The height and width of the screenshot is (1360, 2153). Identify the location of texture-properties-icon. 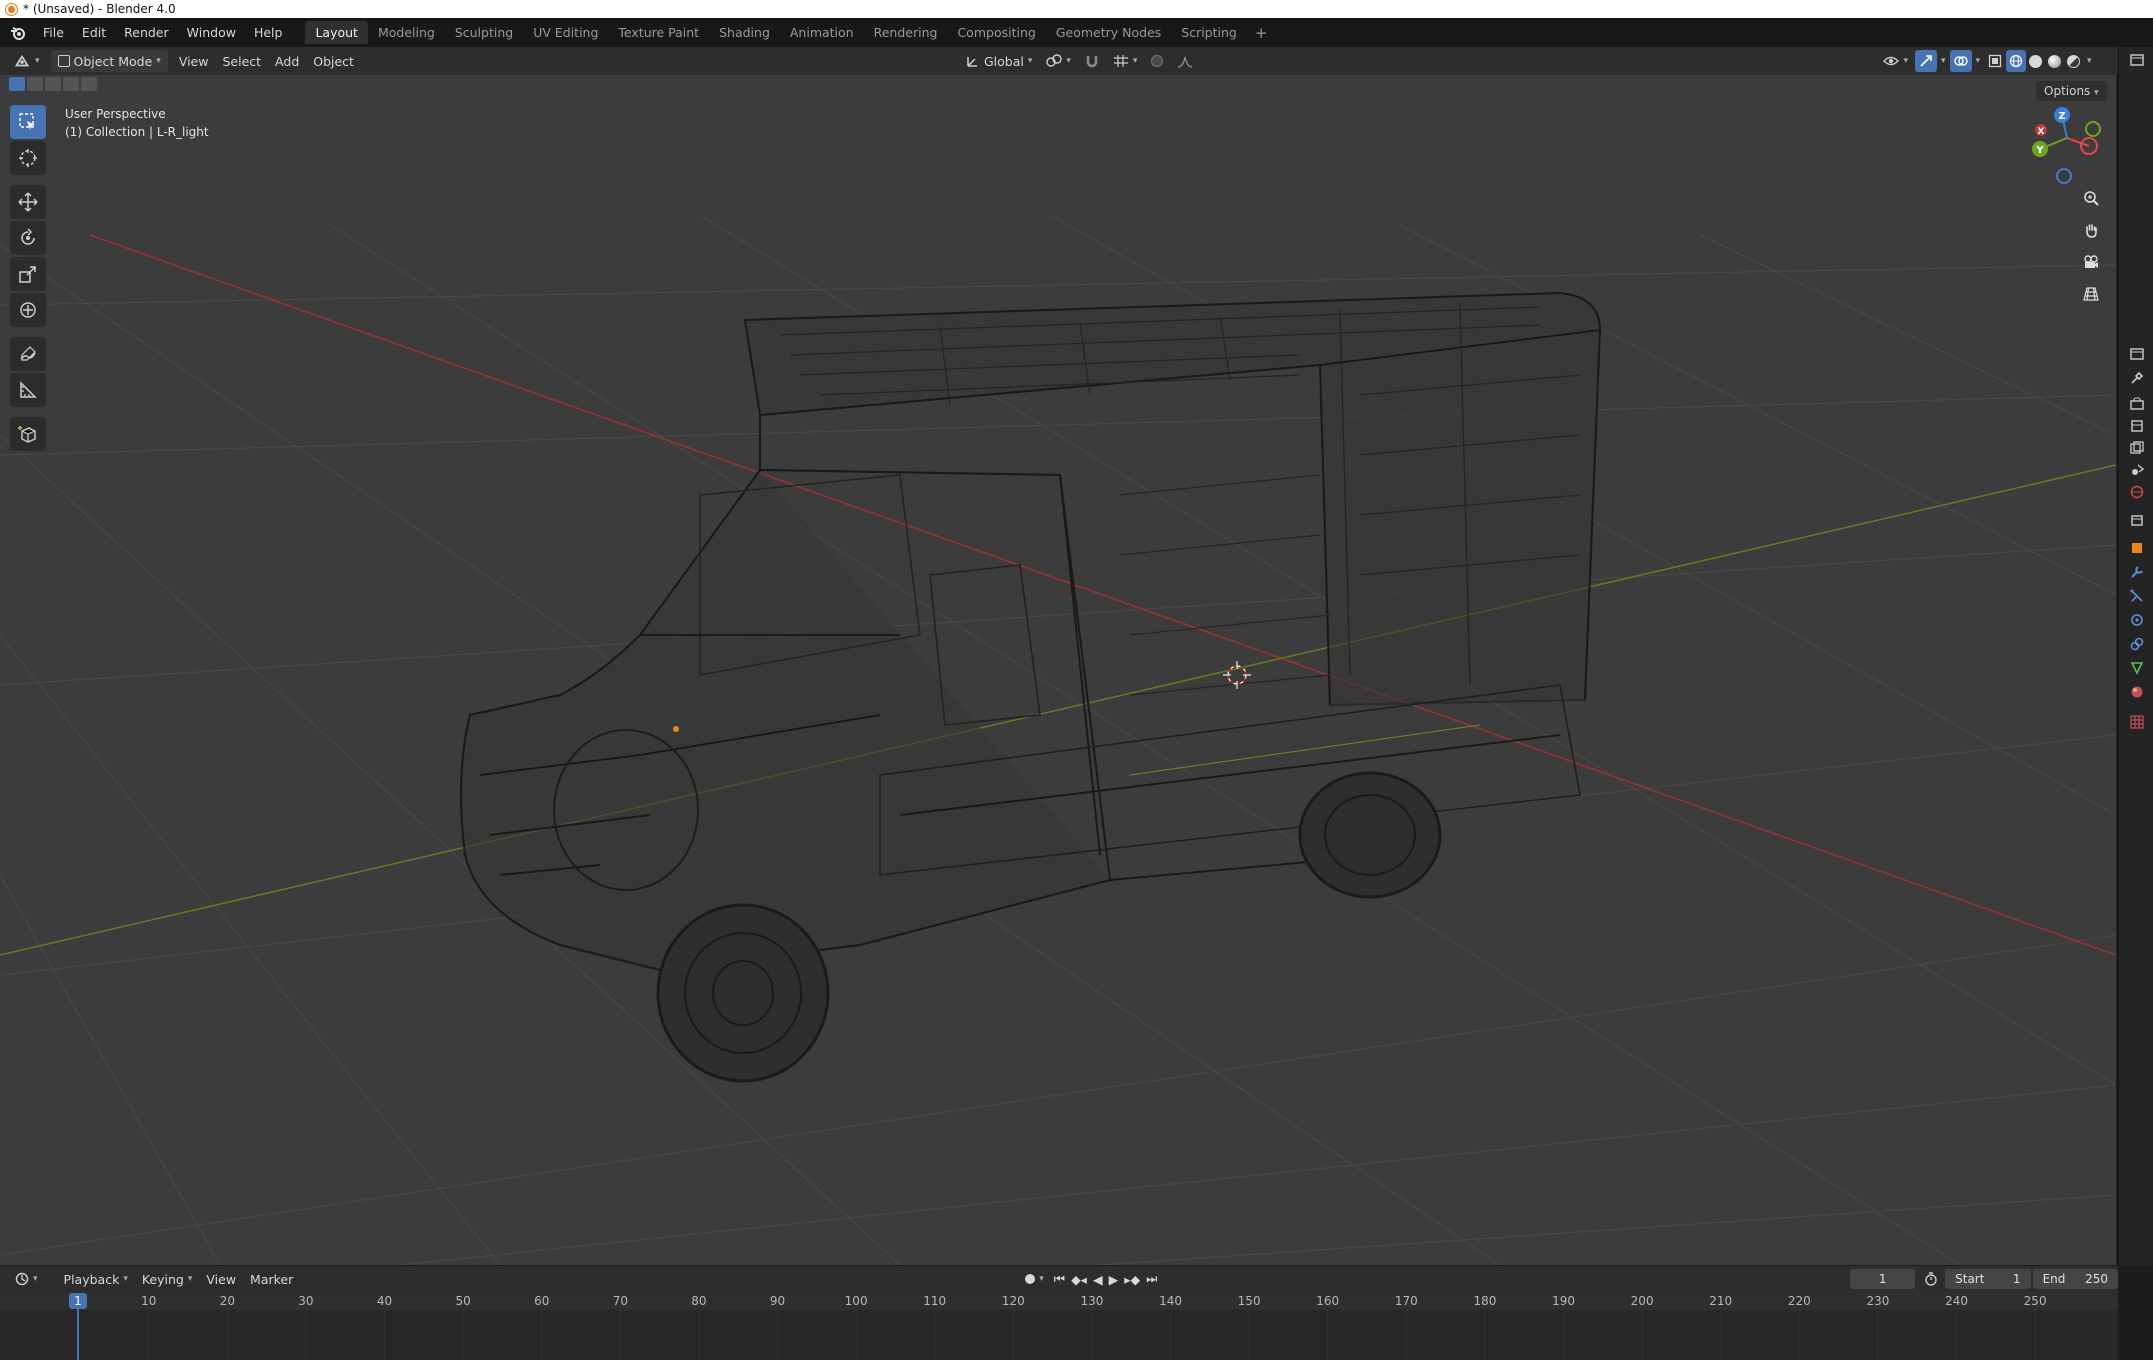
(2136, 721).